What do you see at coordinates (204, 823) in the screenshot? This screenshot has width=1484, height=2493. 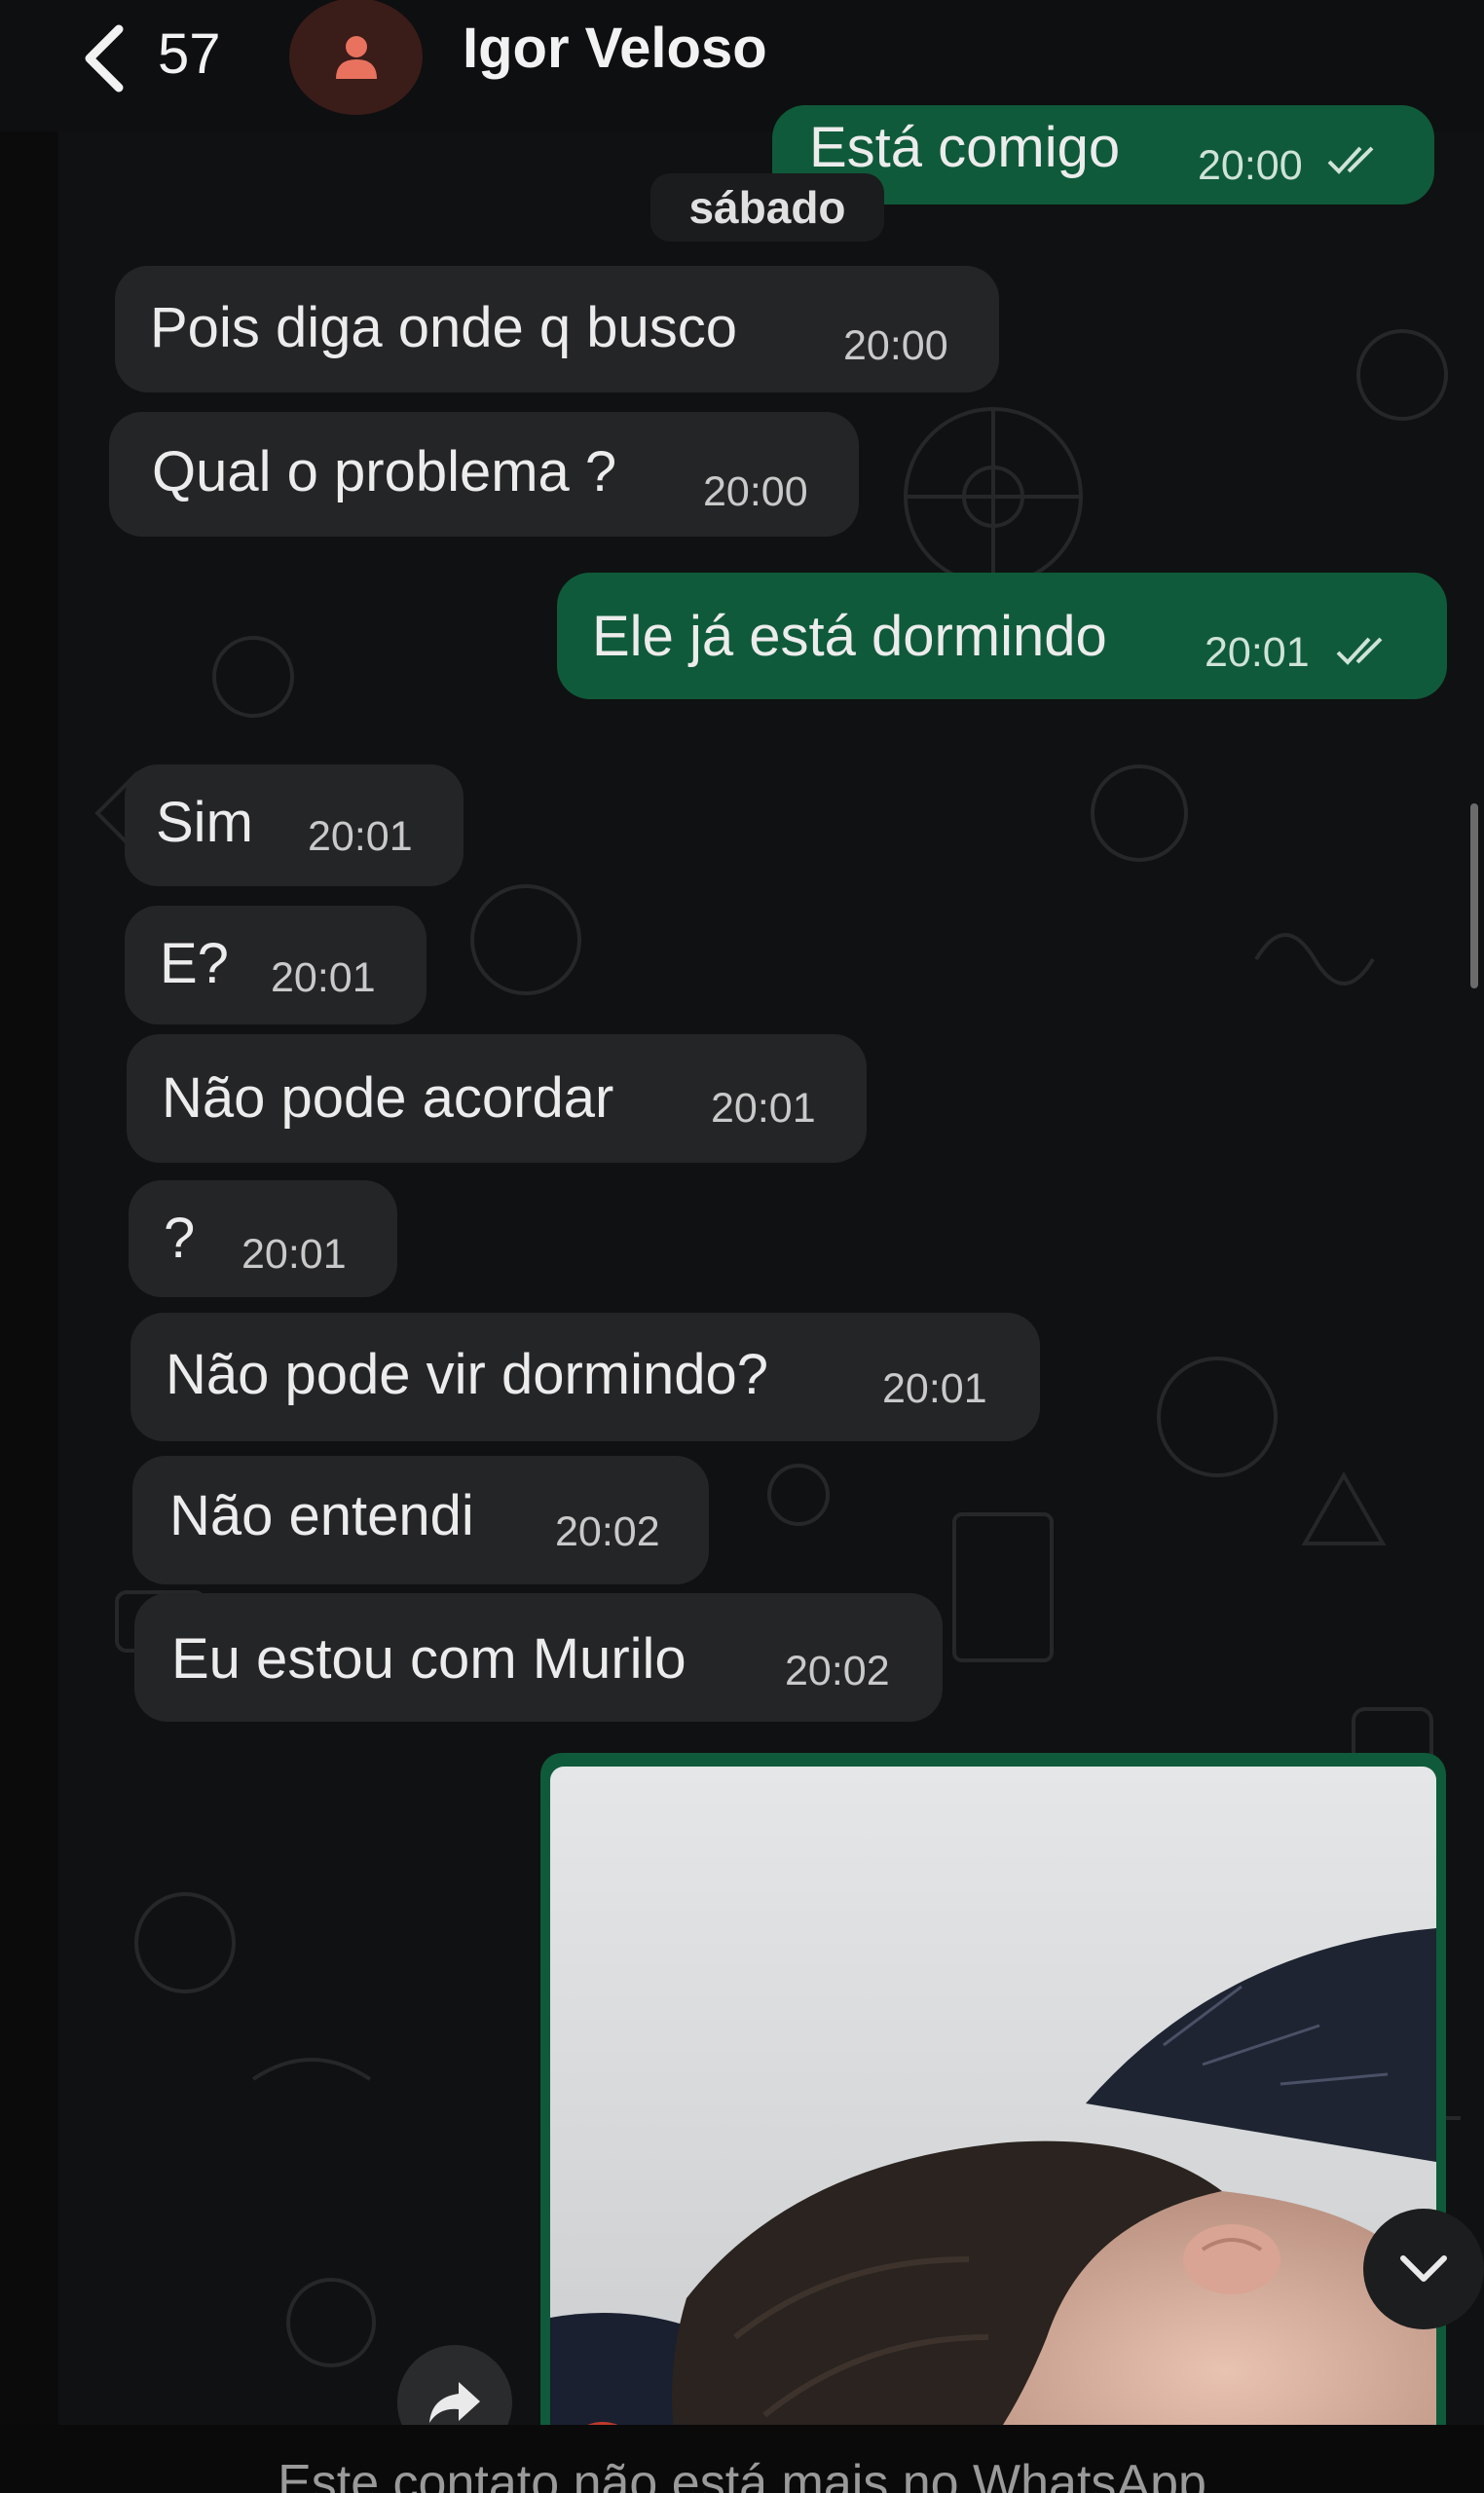 I see `message-text: Sim` at bounding box center [204, 823].